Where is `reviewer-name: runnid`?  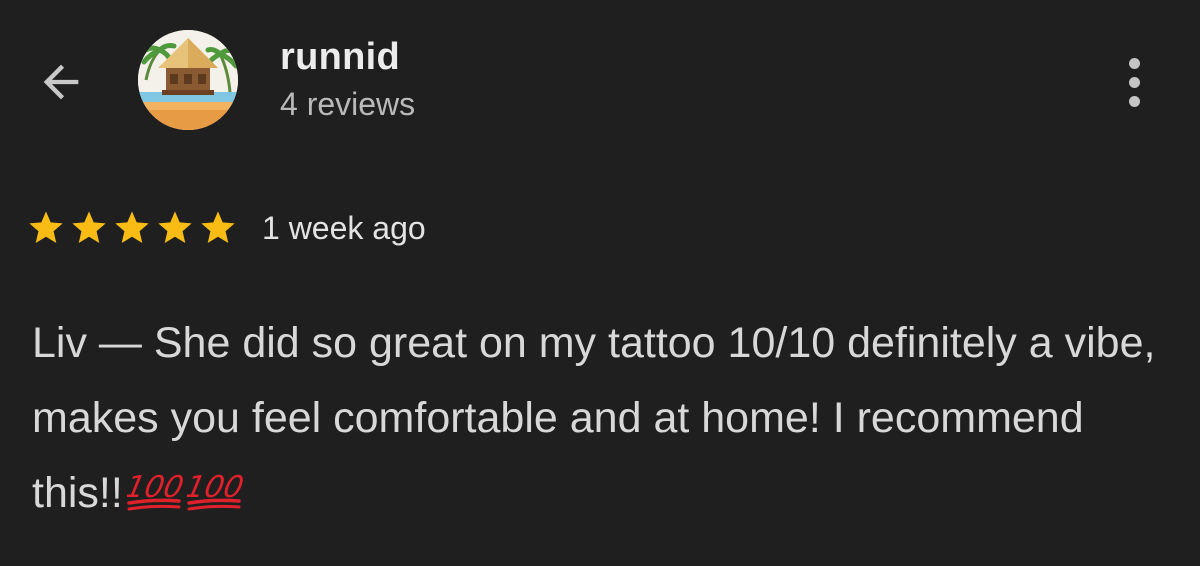
reviewer-name: runnid is located at coordinates (340, 57).